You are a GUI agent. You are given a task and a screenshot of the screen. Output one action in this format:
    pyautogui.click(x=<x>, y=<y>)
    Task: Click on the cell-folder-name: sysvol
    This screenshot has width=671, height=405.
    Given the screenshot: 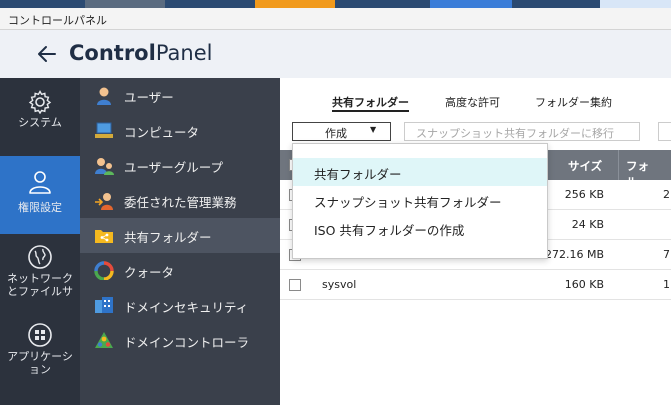 What is the action you would take?
    pyautogui.click(x=339, y=284)
    